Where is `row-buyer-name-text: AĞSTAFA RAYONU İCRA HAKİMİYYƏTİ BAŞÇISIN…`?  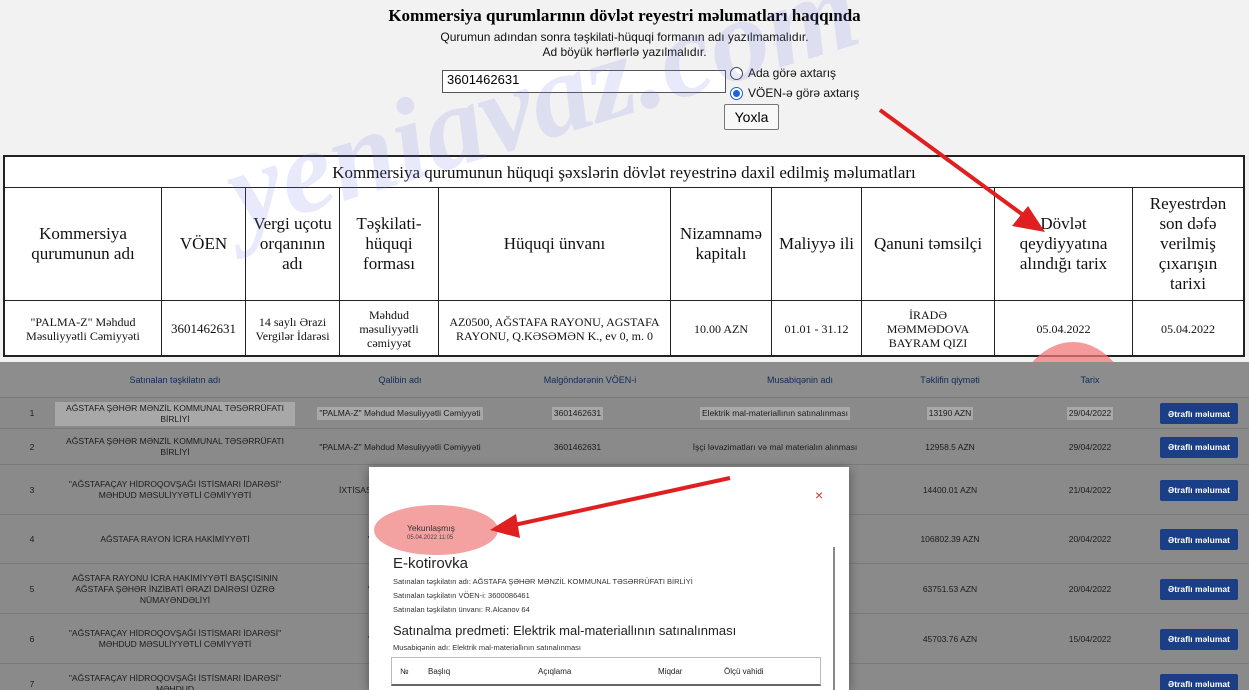
row-buyer-name-text: AĞSTAFA RAYONU İCRA HAKİMİYYƏTİ BAŞÇISIN… is located at coordinates (175, 588).